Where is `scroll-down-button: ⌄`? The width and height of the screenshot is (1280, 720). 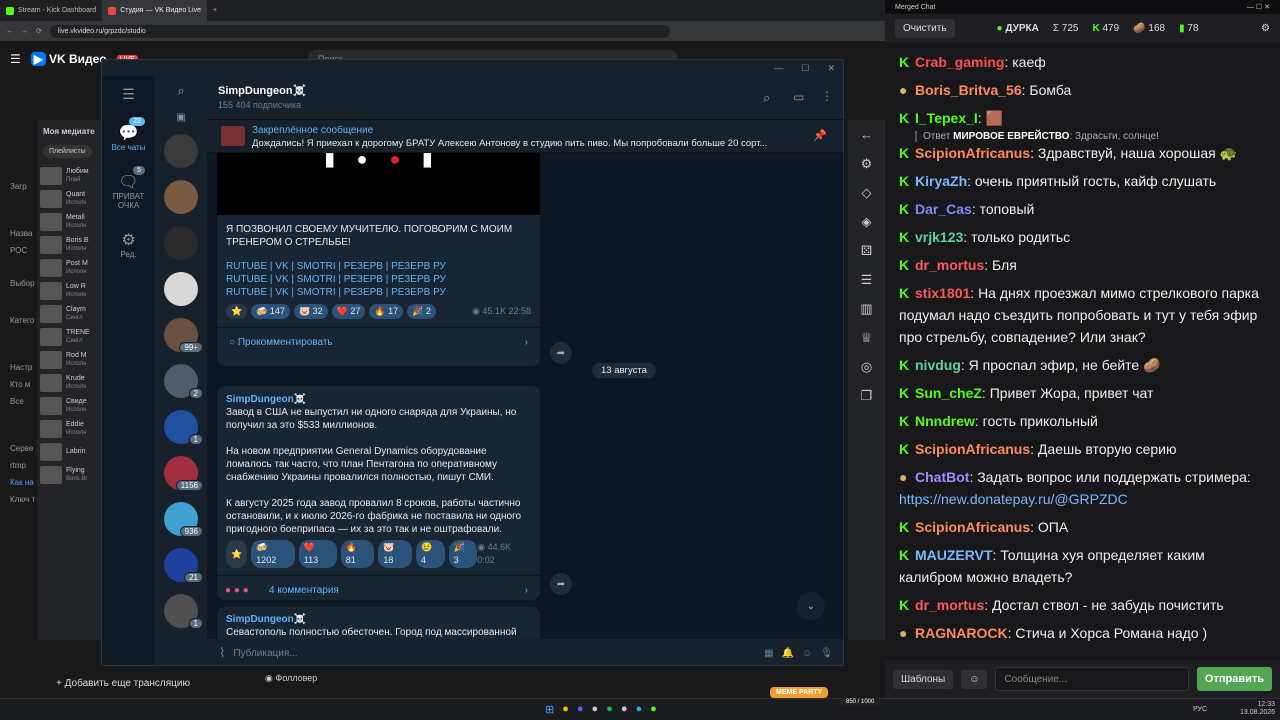 scroll-down-button: ⌄ is located at coordinates (811, 606).